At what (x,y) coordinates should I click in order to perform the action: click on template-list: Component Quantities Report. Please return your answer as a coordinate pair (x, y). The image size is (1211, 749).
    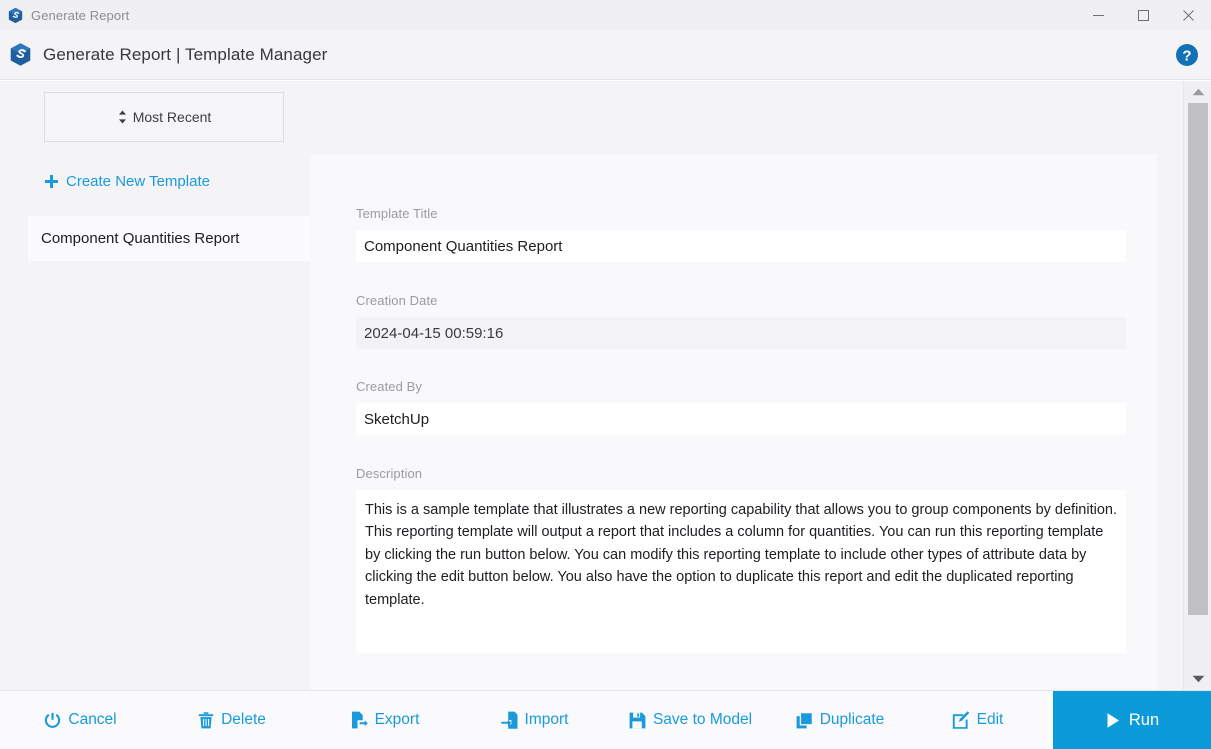
    Looking at the image, I should click on (169, 238).